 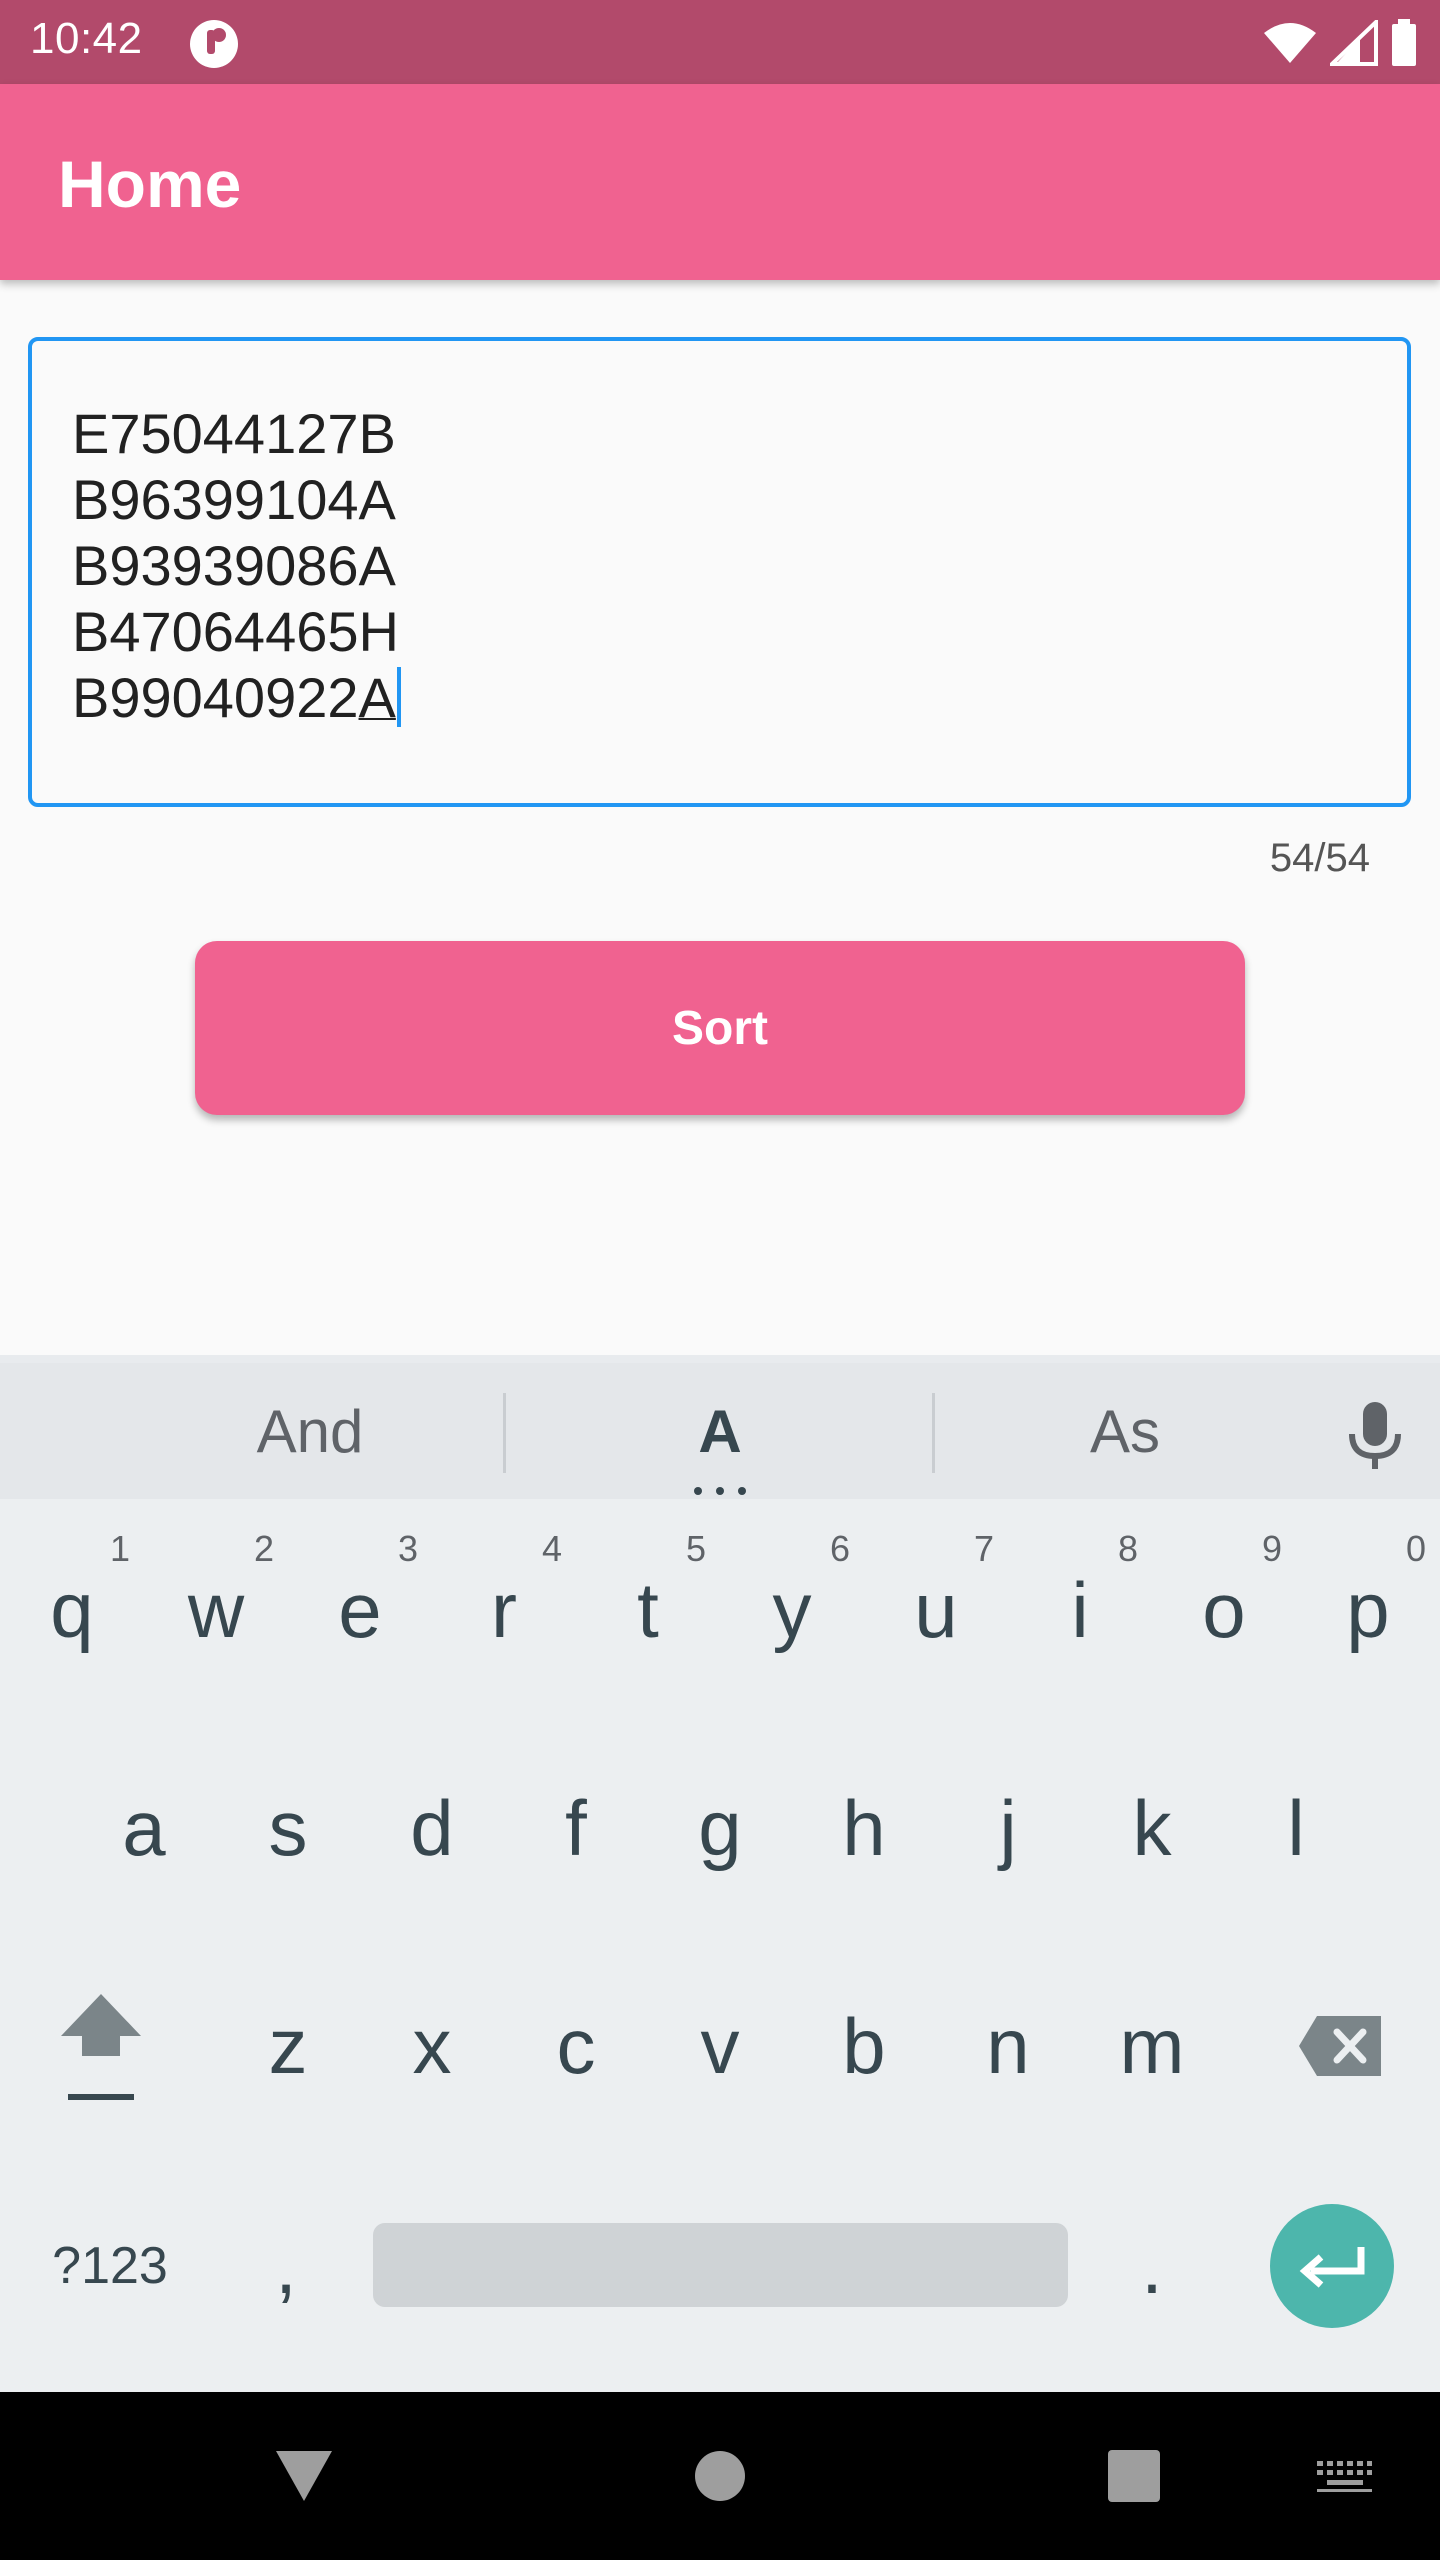 I want to click on key-m: m, so click(x=1152, y=2046).